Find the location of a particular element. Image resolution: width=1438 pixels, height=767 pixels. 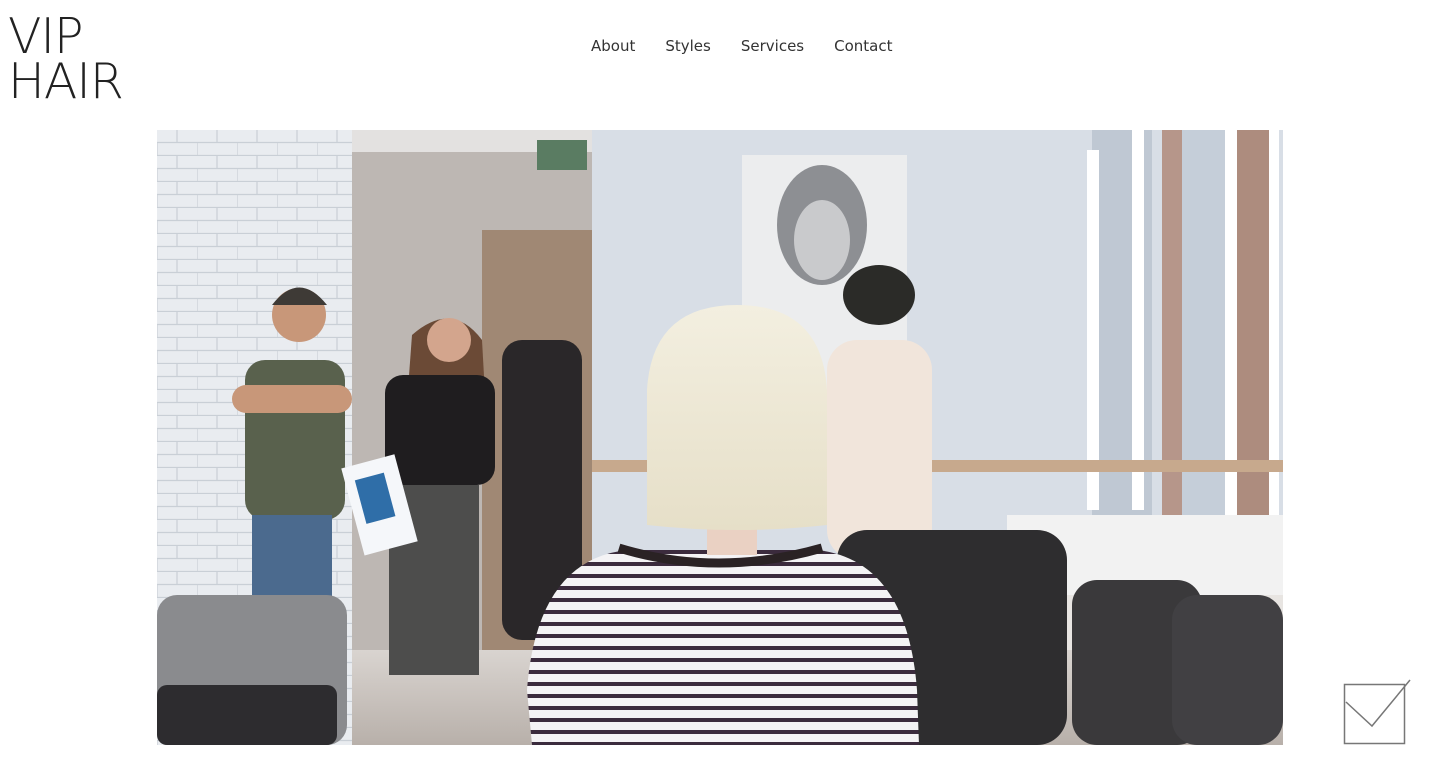

nav-link-styles: Styles is located at coordinates (688, 46).